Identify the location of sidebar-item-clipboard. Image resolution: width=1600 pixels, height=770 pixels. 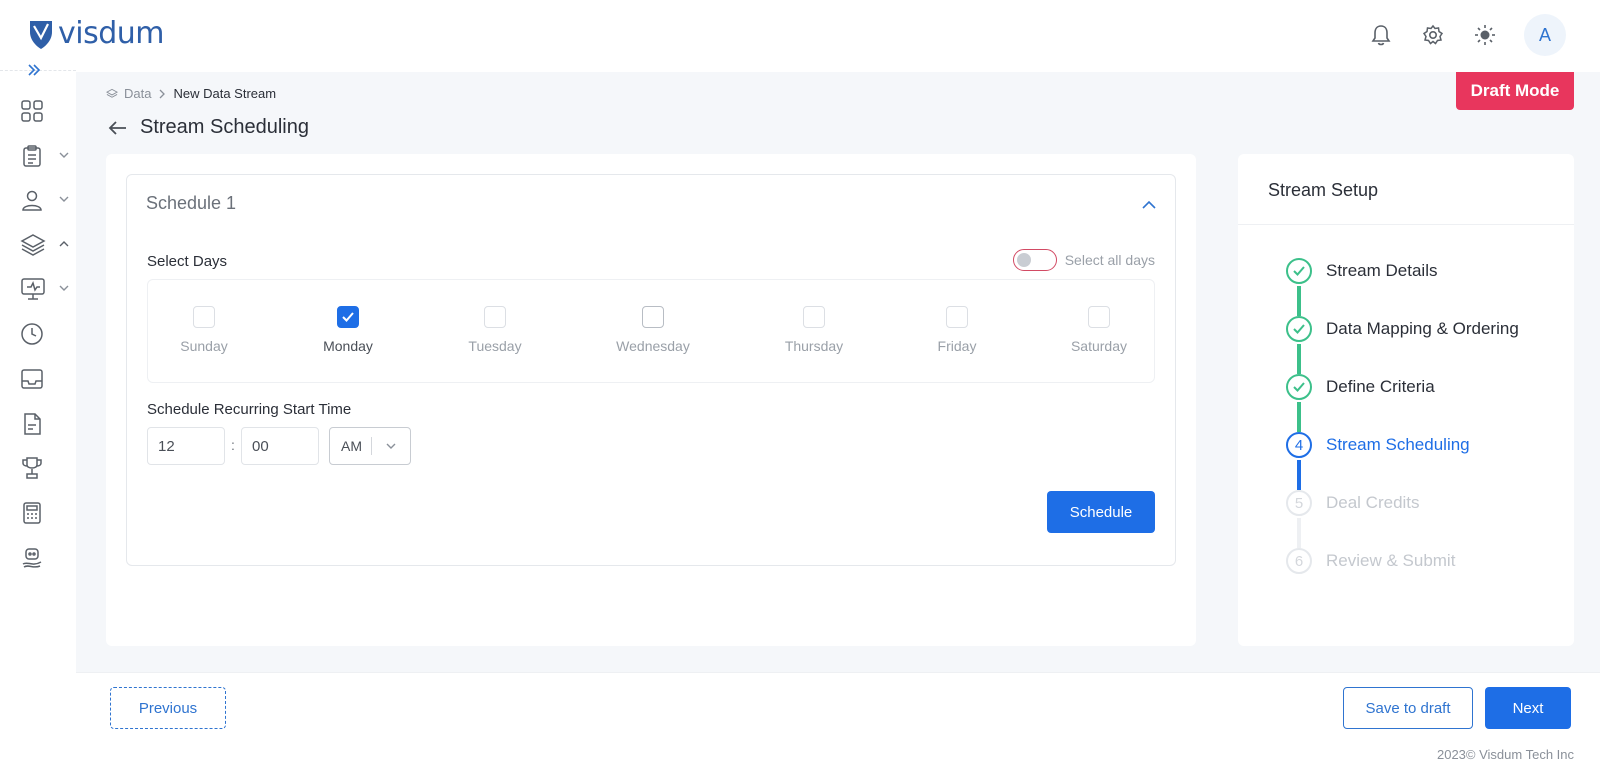
(45, 156).